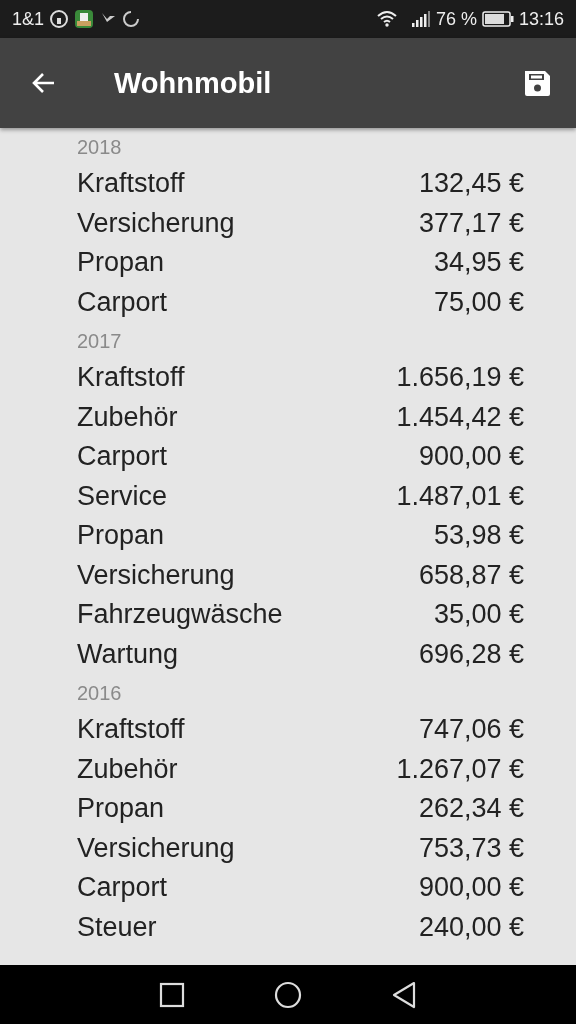 This screenshot has height=1024, width=576. Describe the element at coordinates (478, 302) in the screenshot. I see `amount-value: 75,00 €` at that location.